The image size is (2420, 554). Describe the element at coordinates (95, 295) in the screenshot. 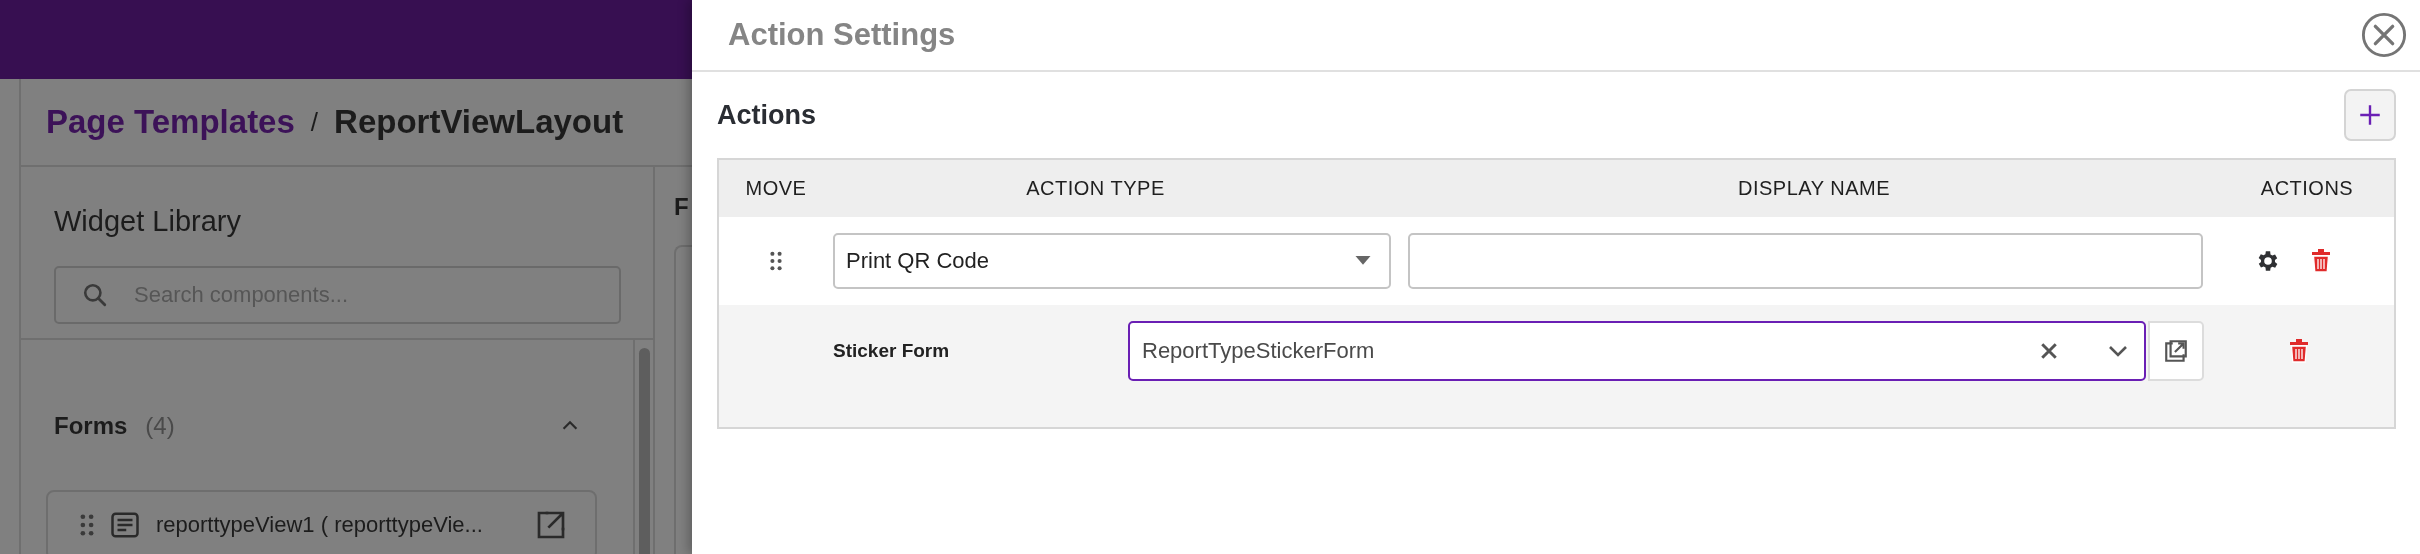

I see `search-icon` at that location.